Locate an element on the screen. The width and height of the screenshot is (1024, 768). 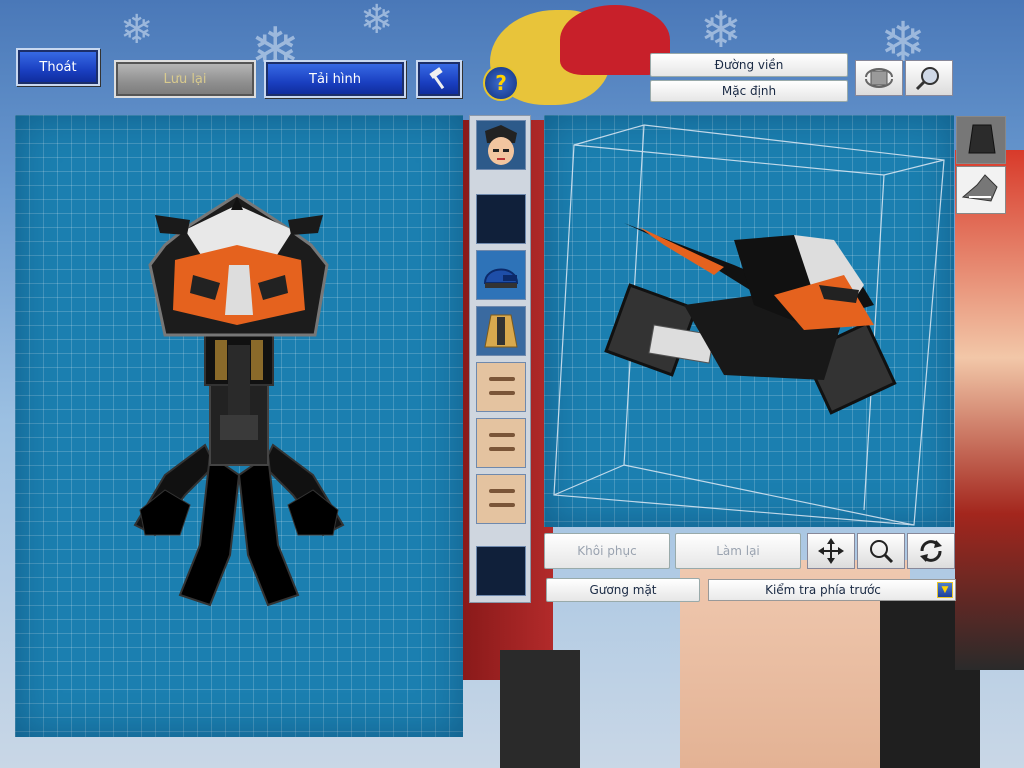
reload-image-button: Tải hình is located at coordinates (335, 79).